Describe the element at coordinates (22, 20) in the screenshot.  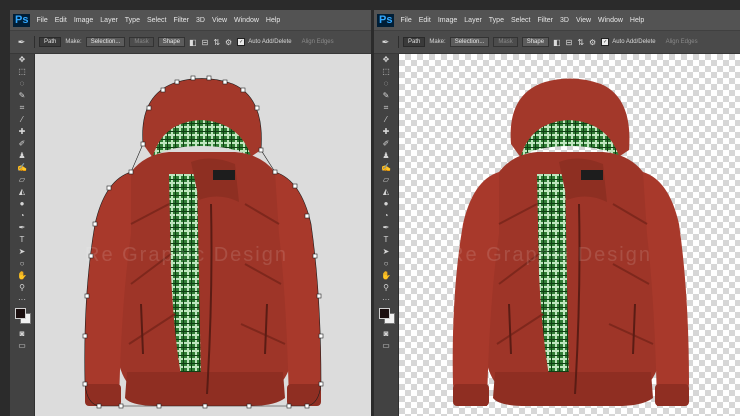
I see `photoshop-logo: Ps` at that location.